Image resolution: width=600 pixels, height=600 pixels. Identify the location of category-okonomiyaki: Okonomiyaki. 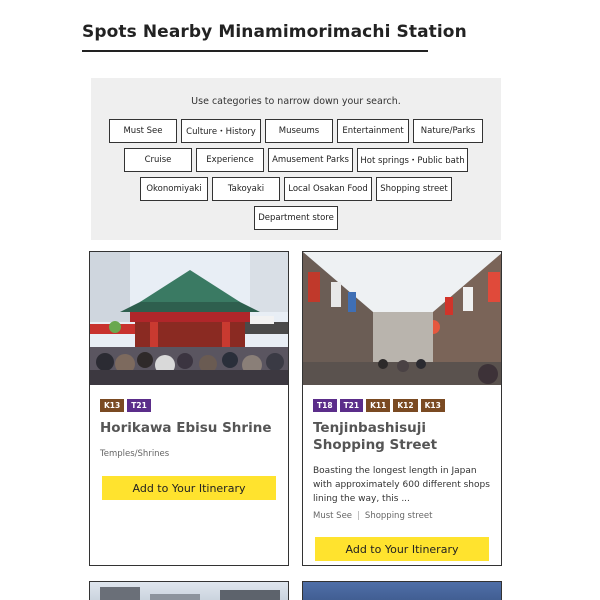
(174, 189).